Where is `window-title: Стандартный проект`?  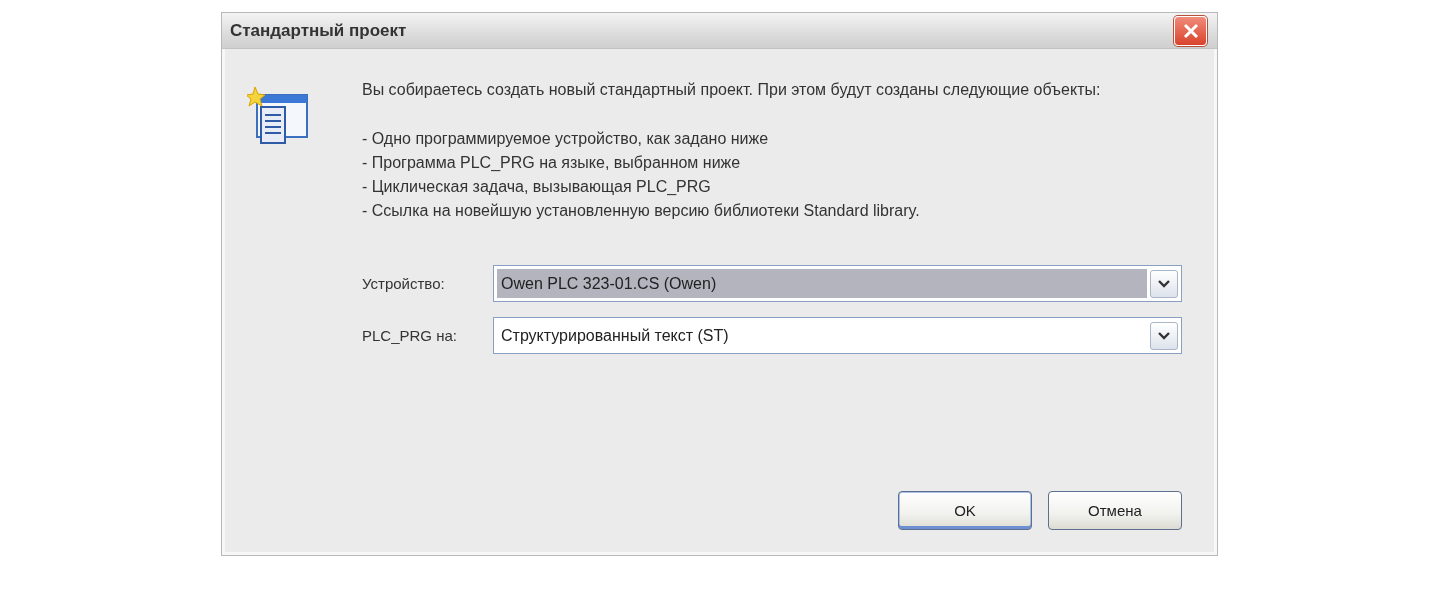
window-title: Стандартный проект is located at coordinates (318, 30).